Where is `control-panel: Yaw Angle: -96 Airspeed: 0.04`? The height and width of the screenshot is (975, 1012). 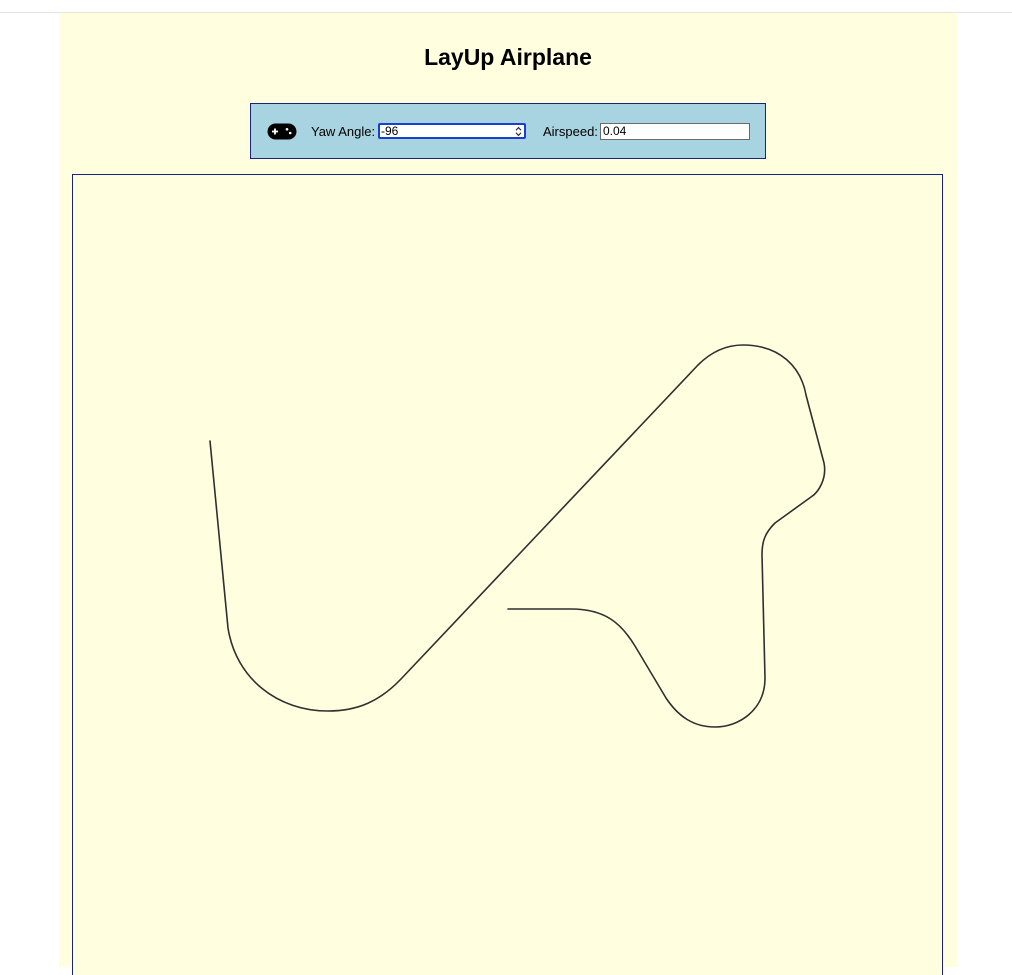 control-panel: Yaw Angle: -96 Airspeed: 0.04 is located at coordinates (508, 131).